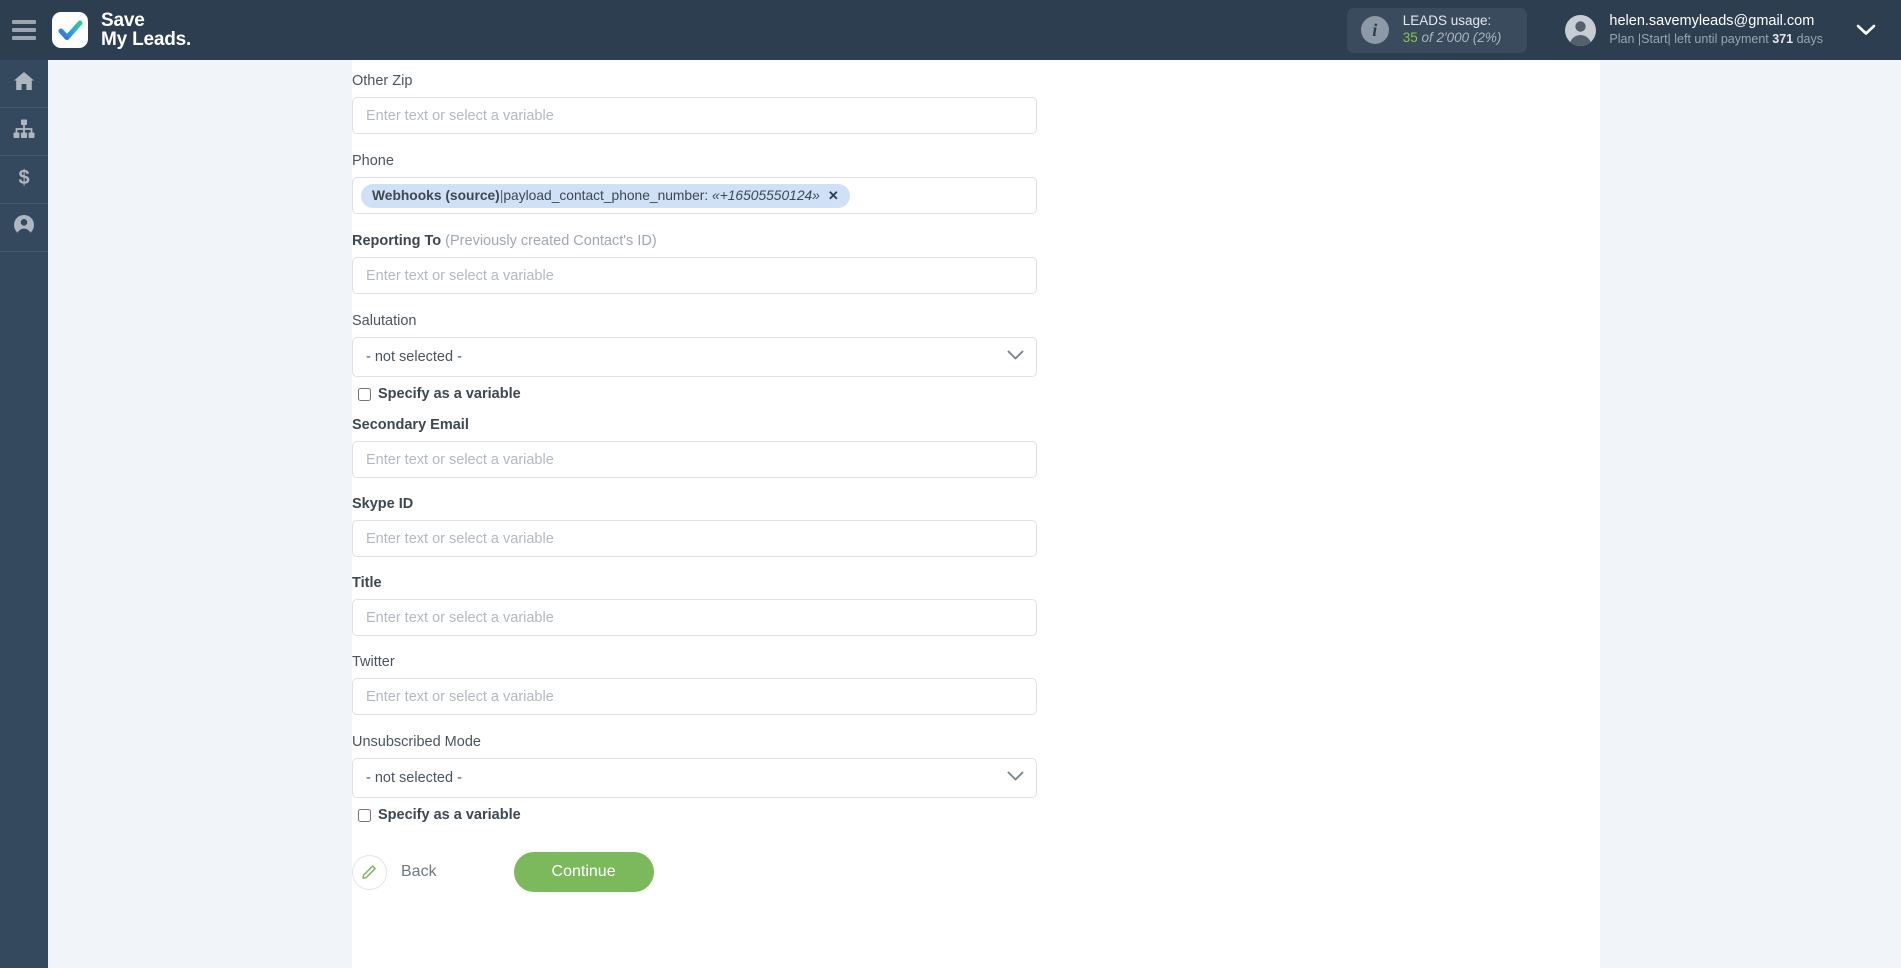  Describe the element at coordinates (1783, 39) in the screenshot. I see `account-days-value: 371` at that location.